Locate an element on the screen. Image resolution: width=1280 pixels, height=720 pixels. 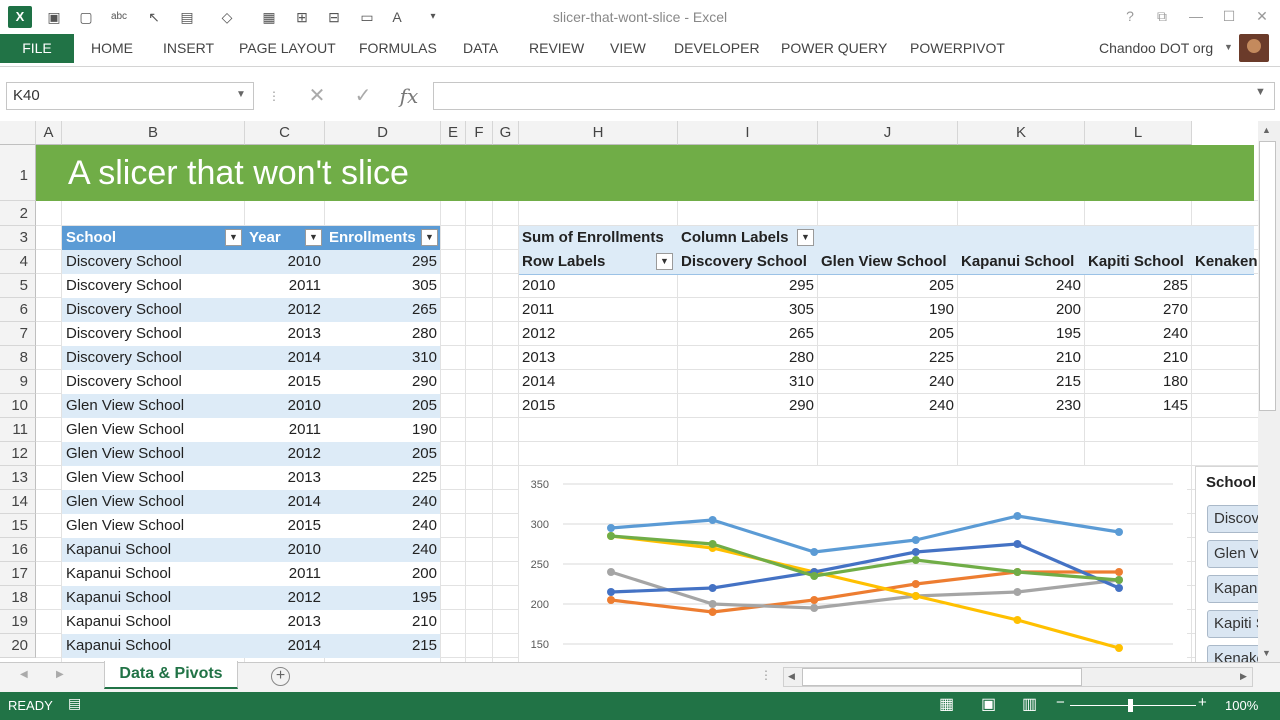
column-header: I is located at coordinates (748, 133).